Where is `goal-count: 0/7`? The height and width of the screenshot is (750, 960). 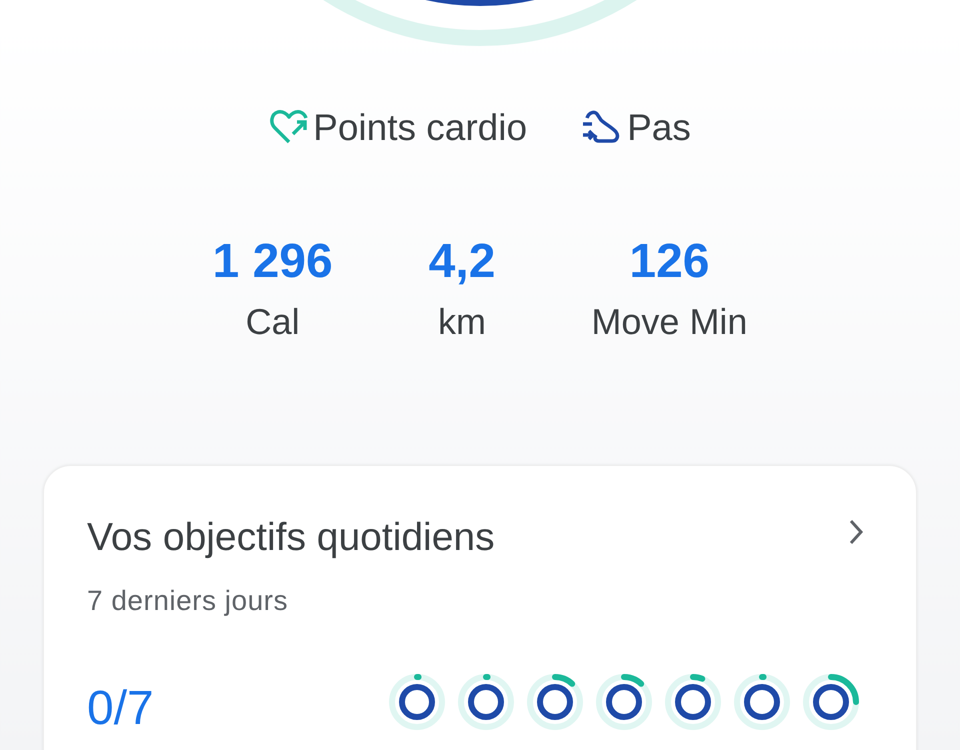 goal-count: 0/7 is located at coordinates (120, 709).